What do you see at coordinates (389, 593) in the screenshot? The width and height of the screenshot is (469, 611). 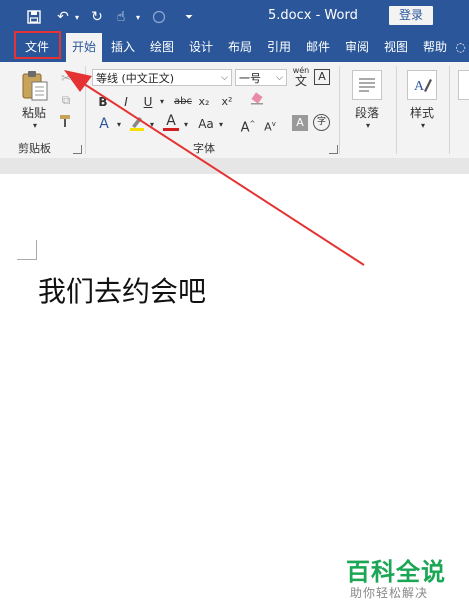 I see `watermark-subtitle: 助你轻松解决` at bounding box center [389, 593].